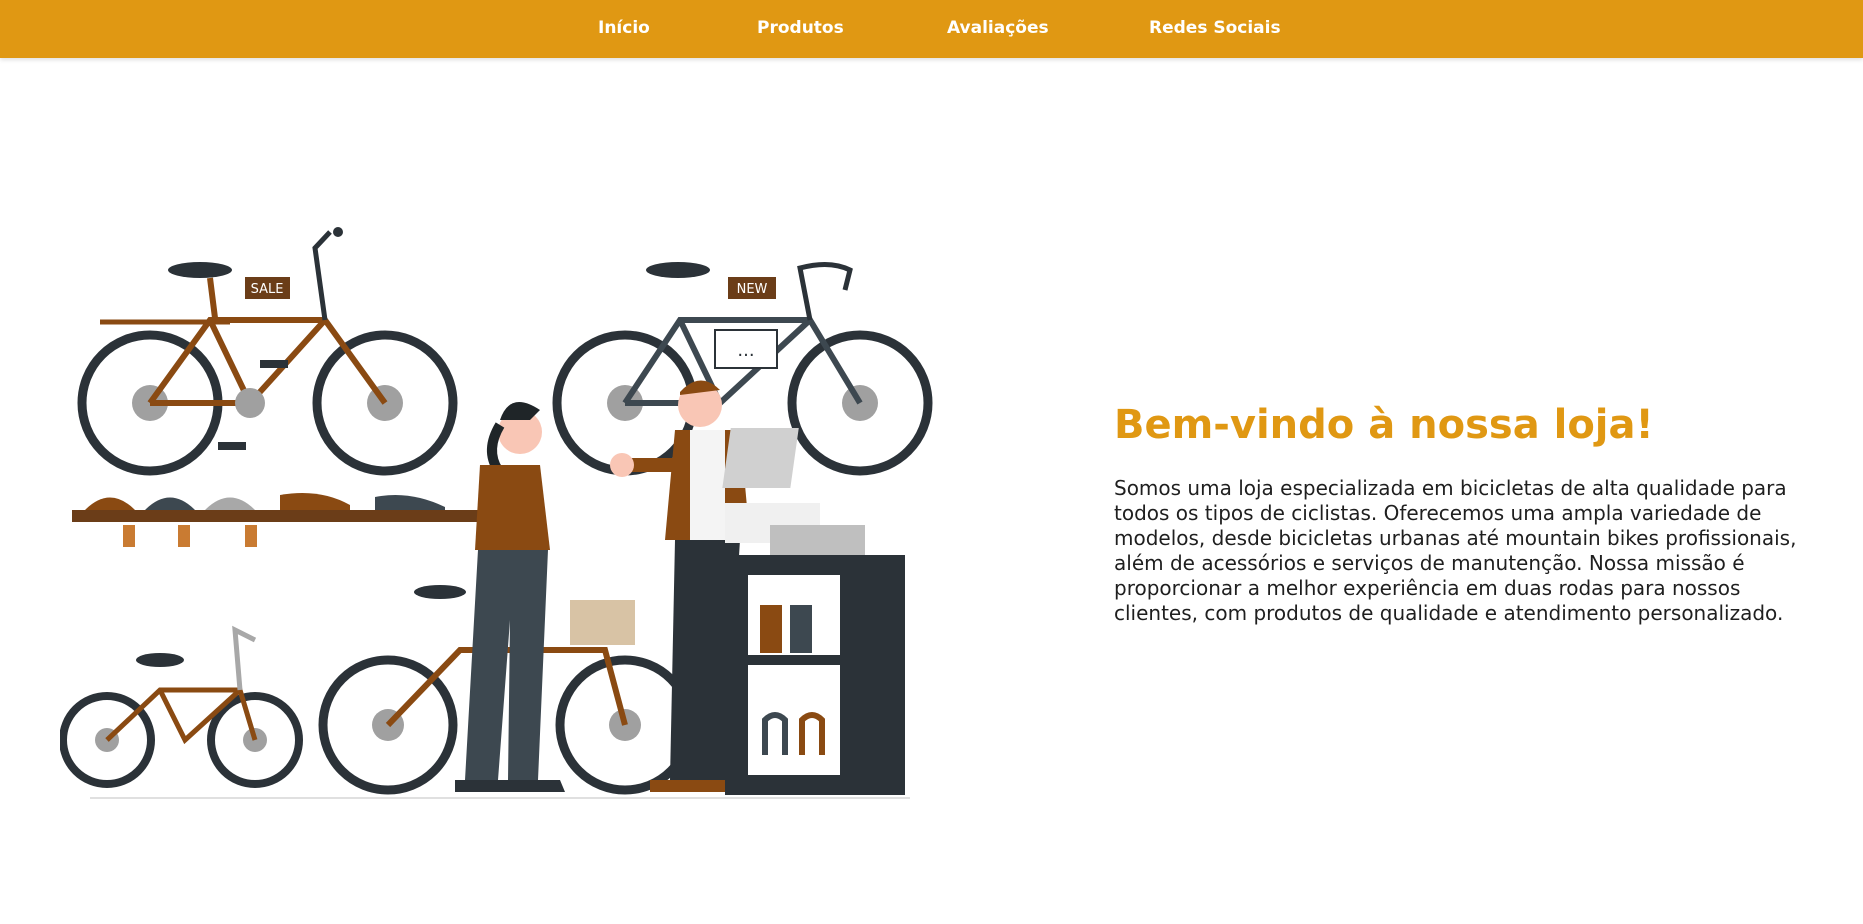 Image resolution: width=1863 pixels, height=924 pixels. I want to click on nav-link-avaliacoes: Avaliações, so click(998, 28).